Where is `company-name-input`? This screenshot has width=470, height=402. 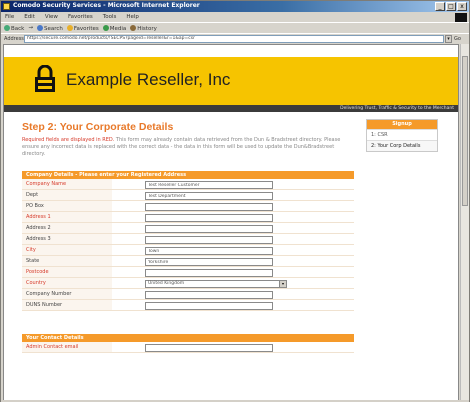 company-name-input is located at coordinates (209, 185).